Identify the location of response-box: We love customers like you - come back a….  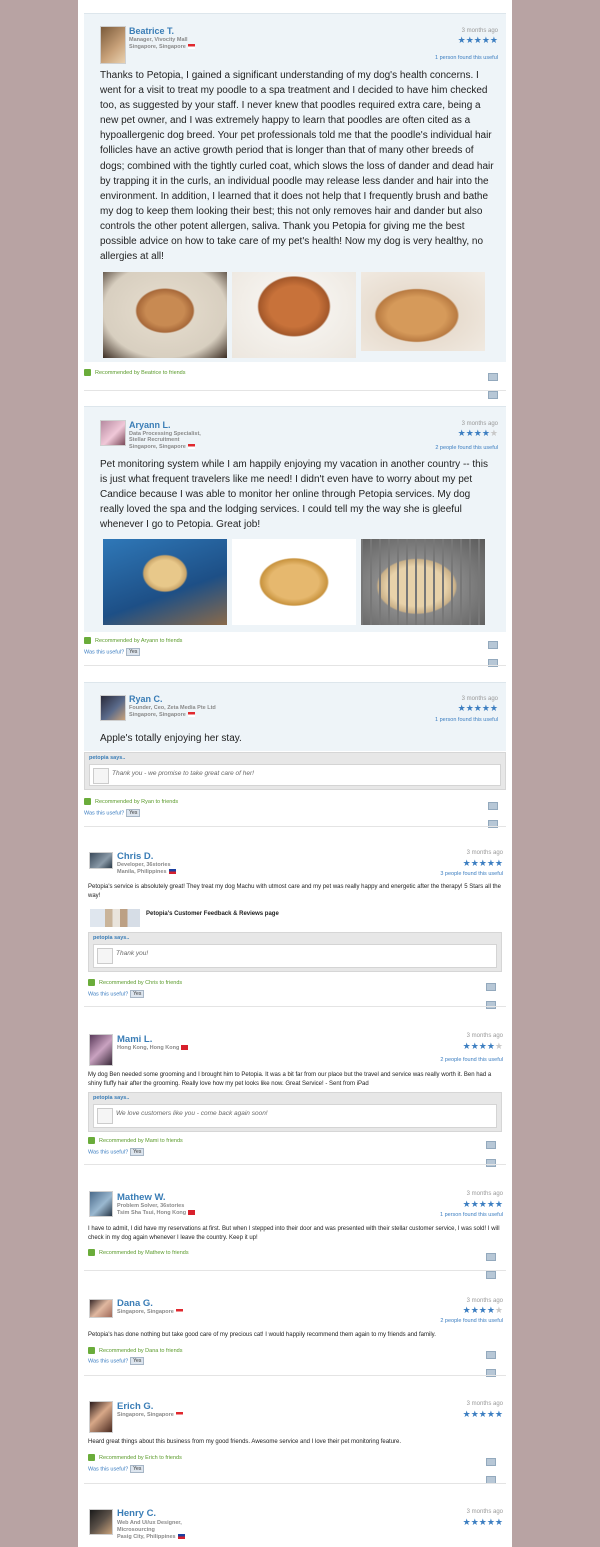
(295, 1116).